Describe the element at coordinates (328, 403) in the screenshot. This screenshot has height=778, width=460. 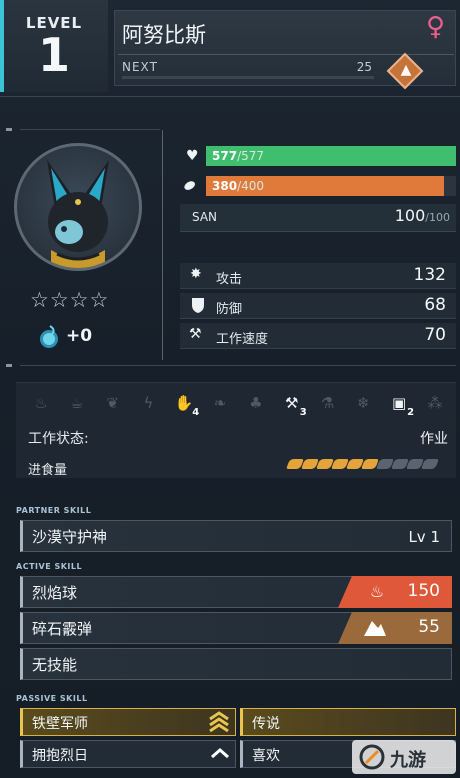
I see `medicine-icon: ⚗` at that location.